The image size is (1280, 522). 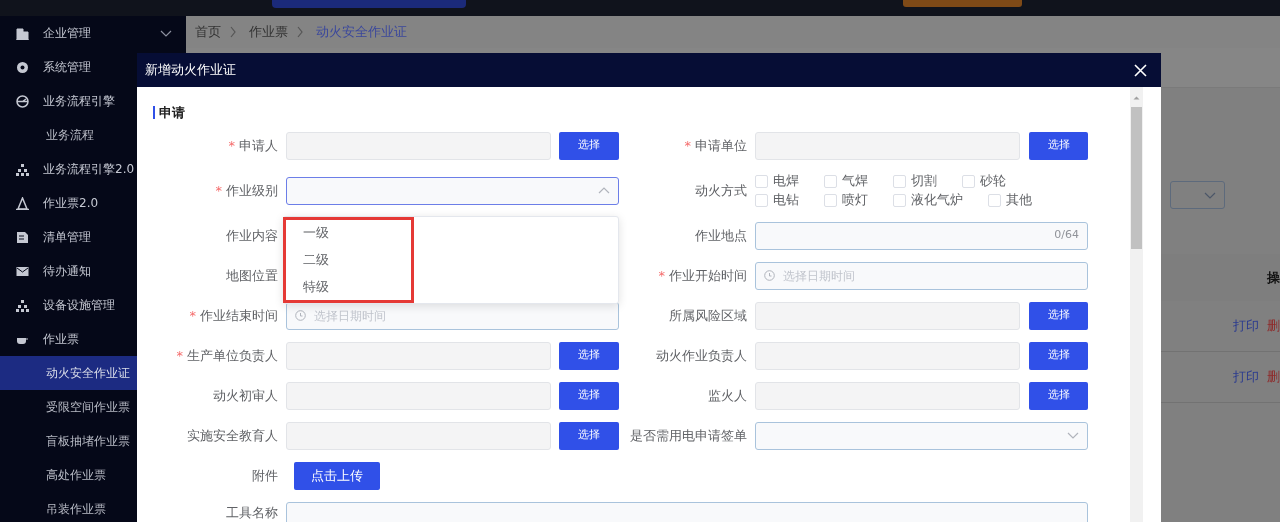 What do you see at coordinates (93, 169) in the screenshot?
I see `sidebar-item: 业务流程引擎2.0` at bounding box center [93, 169].